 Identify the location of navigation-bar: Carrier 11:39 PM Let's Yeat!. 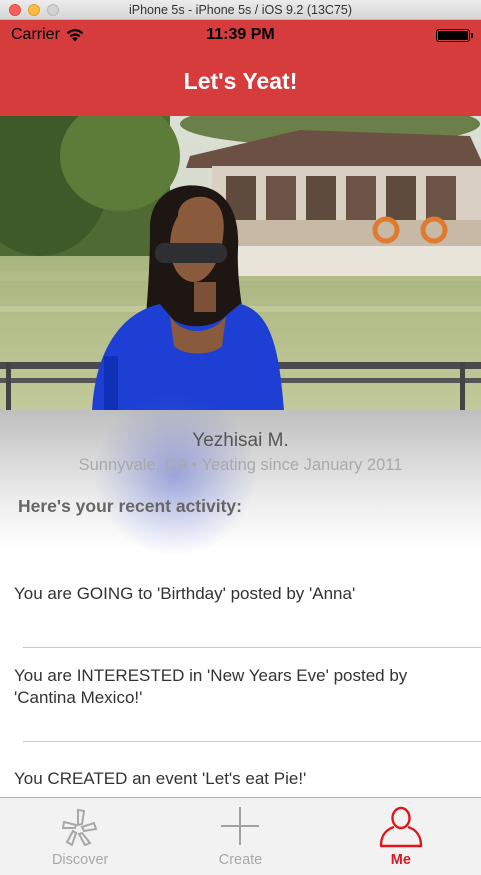
(240, 68).